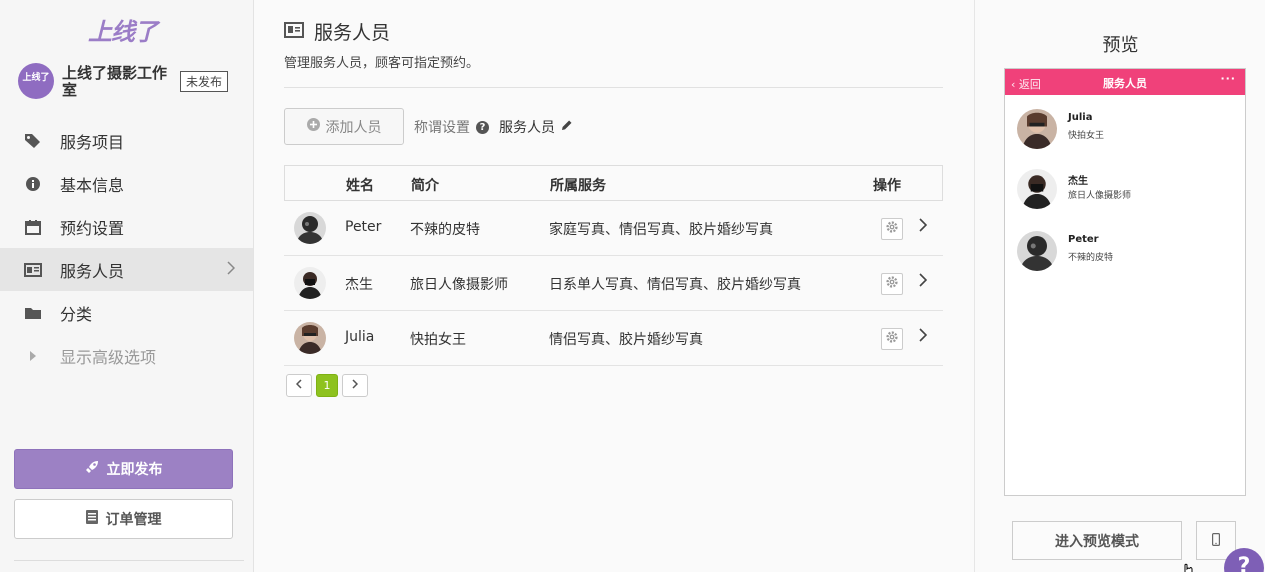 This screenshot has width=1265, height=572. Describe the element at coordinates (445, 230) in the screenshot. I see `staff-intro: 不辣的皮特` at that location.